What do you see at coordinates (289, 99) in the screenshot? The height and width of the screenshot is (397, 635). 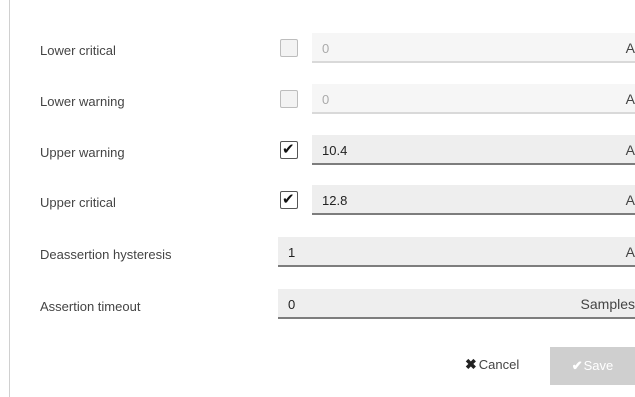 I see `lower-warning-checkbox` at bounding box center [289, 99].